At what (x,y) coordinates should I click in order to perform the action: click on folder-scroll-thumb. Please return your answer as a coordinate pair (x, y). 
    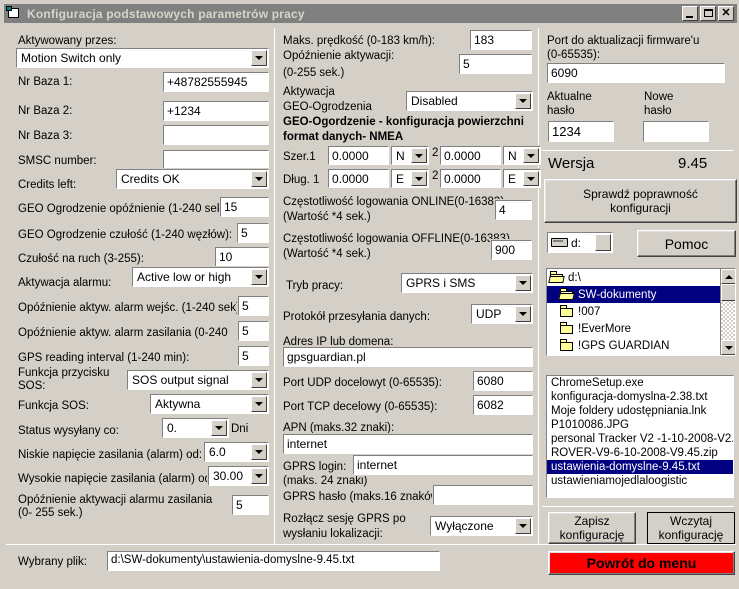
    Looking at the image, I should click on (728, 292).